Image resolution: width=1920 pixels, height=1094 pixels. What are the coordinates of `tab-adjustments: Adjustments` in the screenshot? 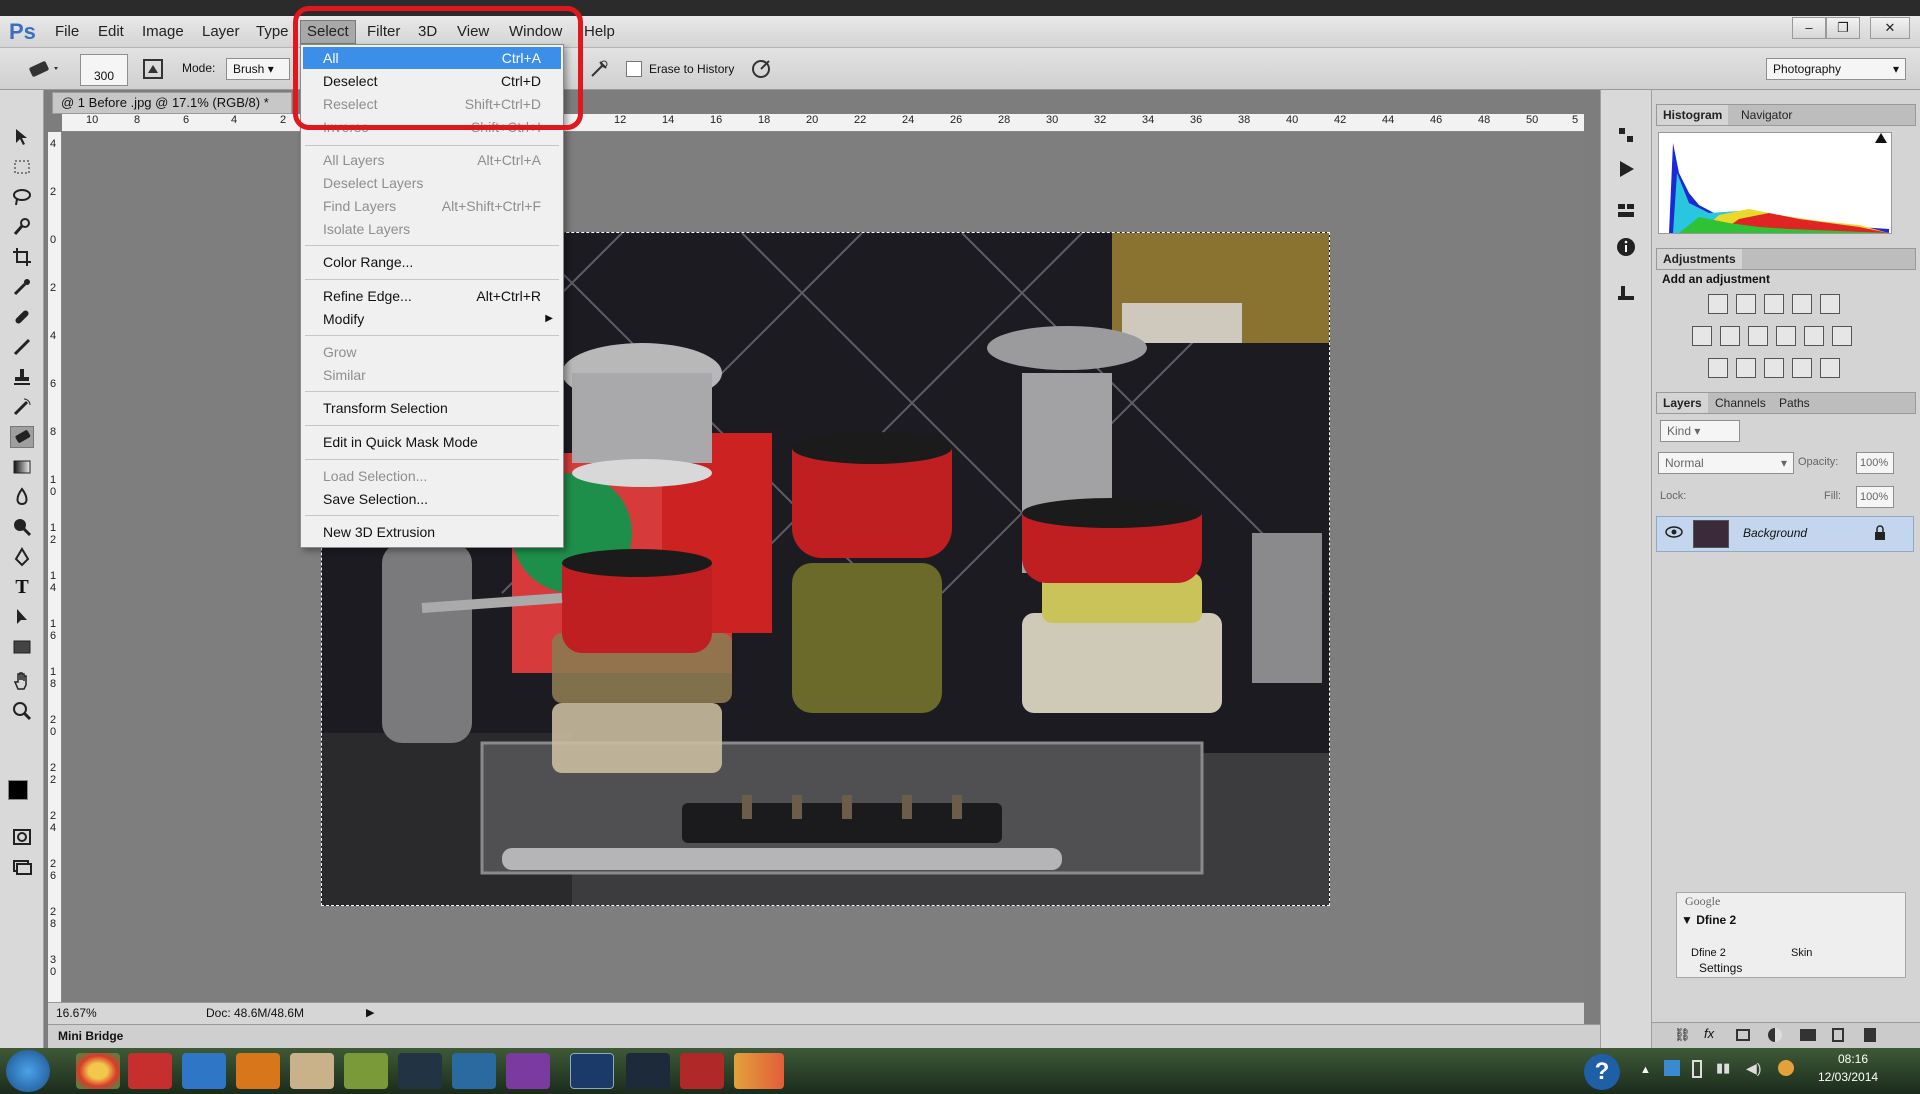 It's located at (1699, 259).